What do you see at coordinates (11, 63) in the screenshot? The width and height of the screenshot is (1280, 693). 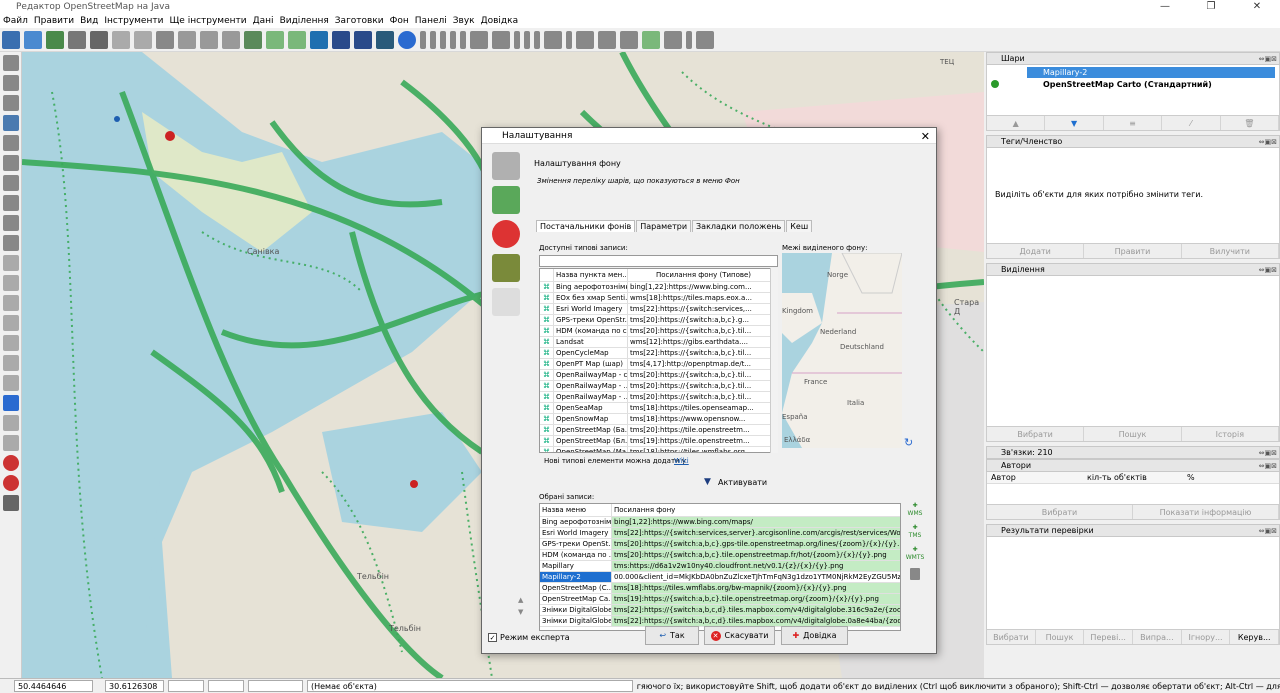 I see `select-icon` at bounding box center [11, 63].